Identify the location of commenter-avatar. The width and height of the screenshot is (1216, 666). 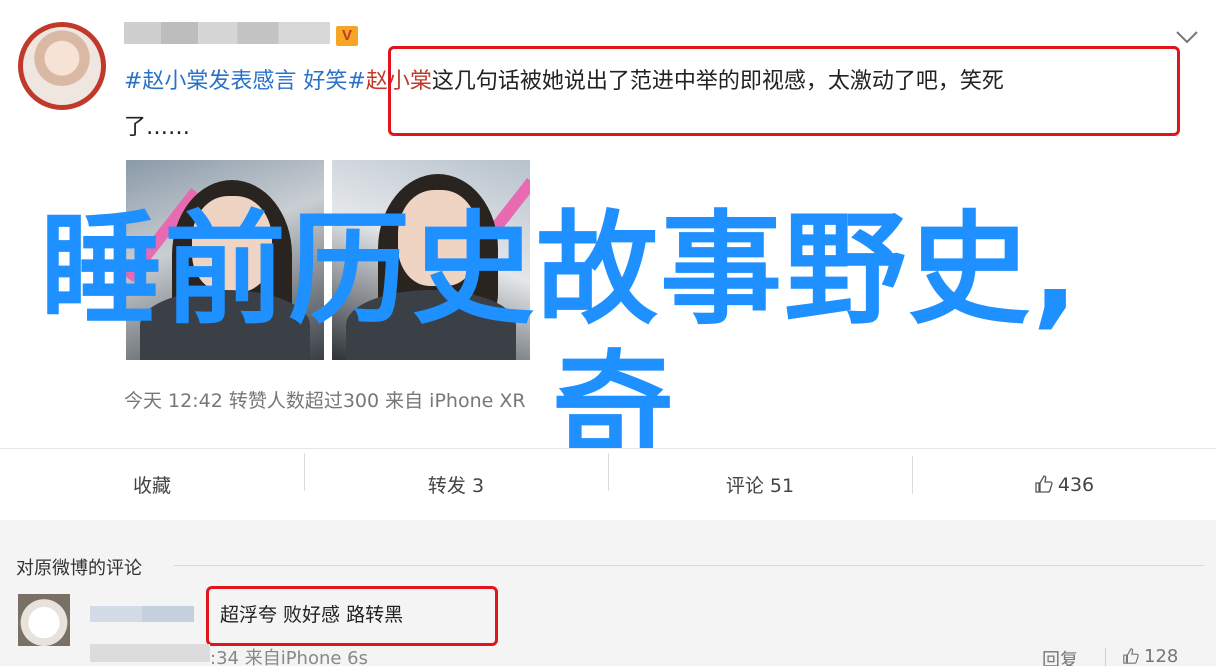
(44, 620).